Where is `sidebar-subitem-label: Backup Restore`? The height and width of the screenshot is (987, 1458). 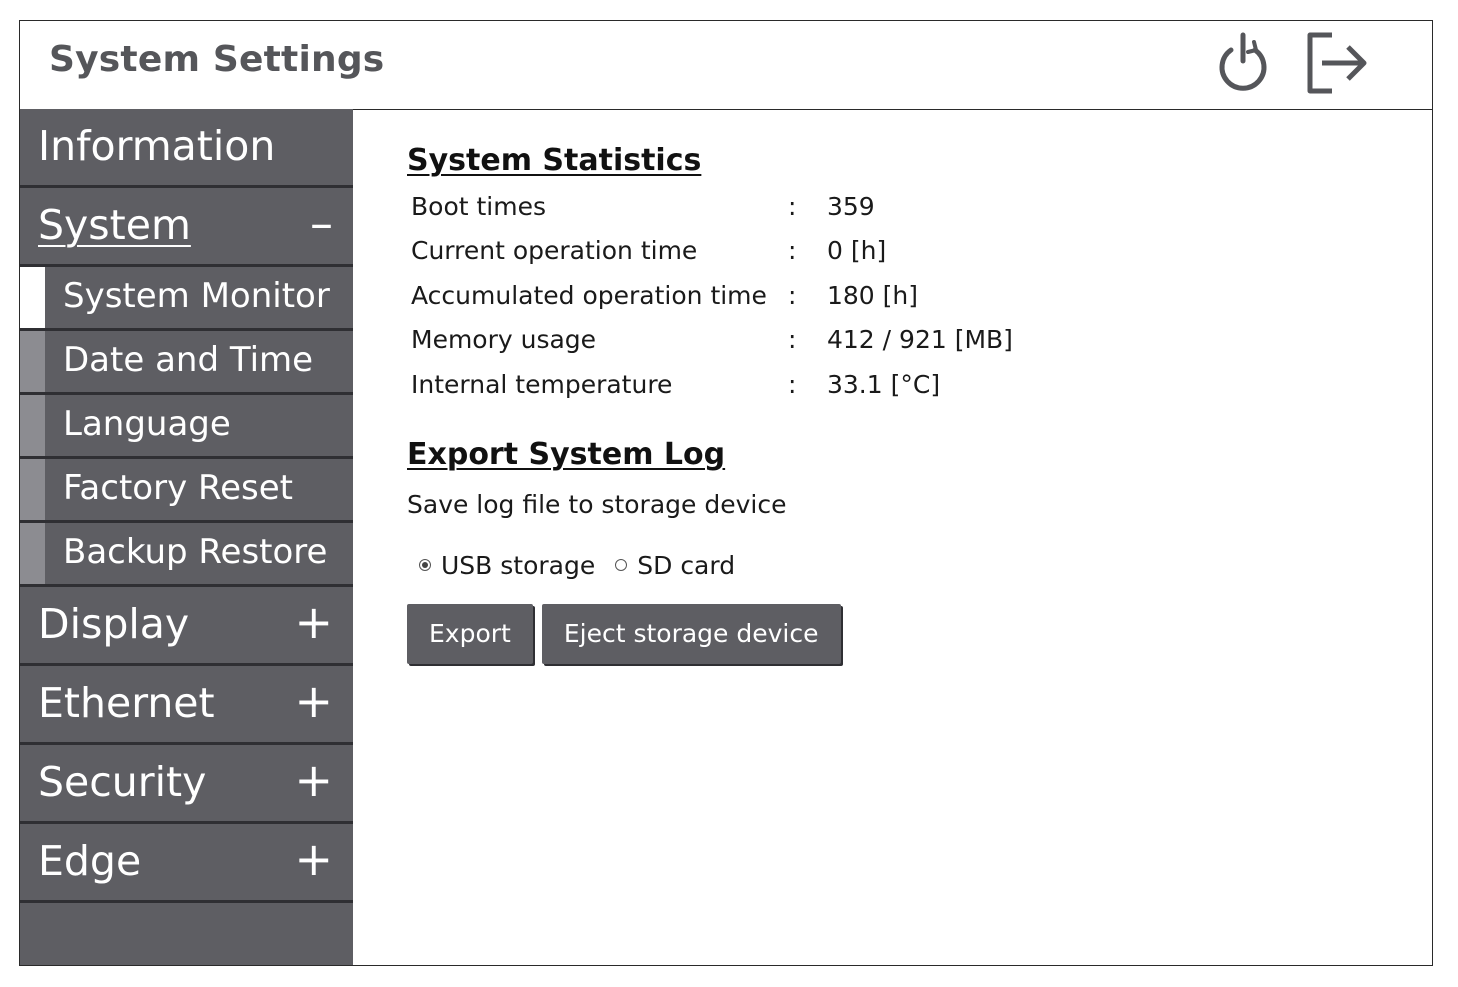
sidebar-subitem-label: Backup Restore is located at coordinates (195, 552).